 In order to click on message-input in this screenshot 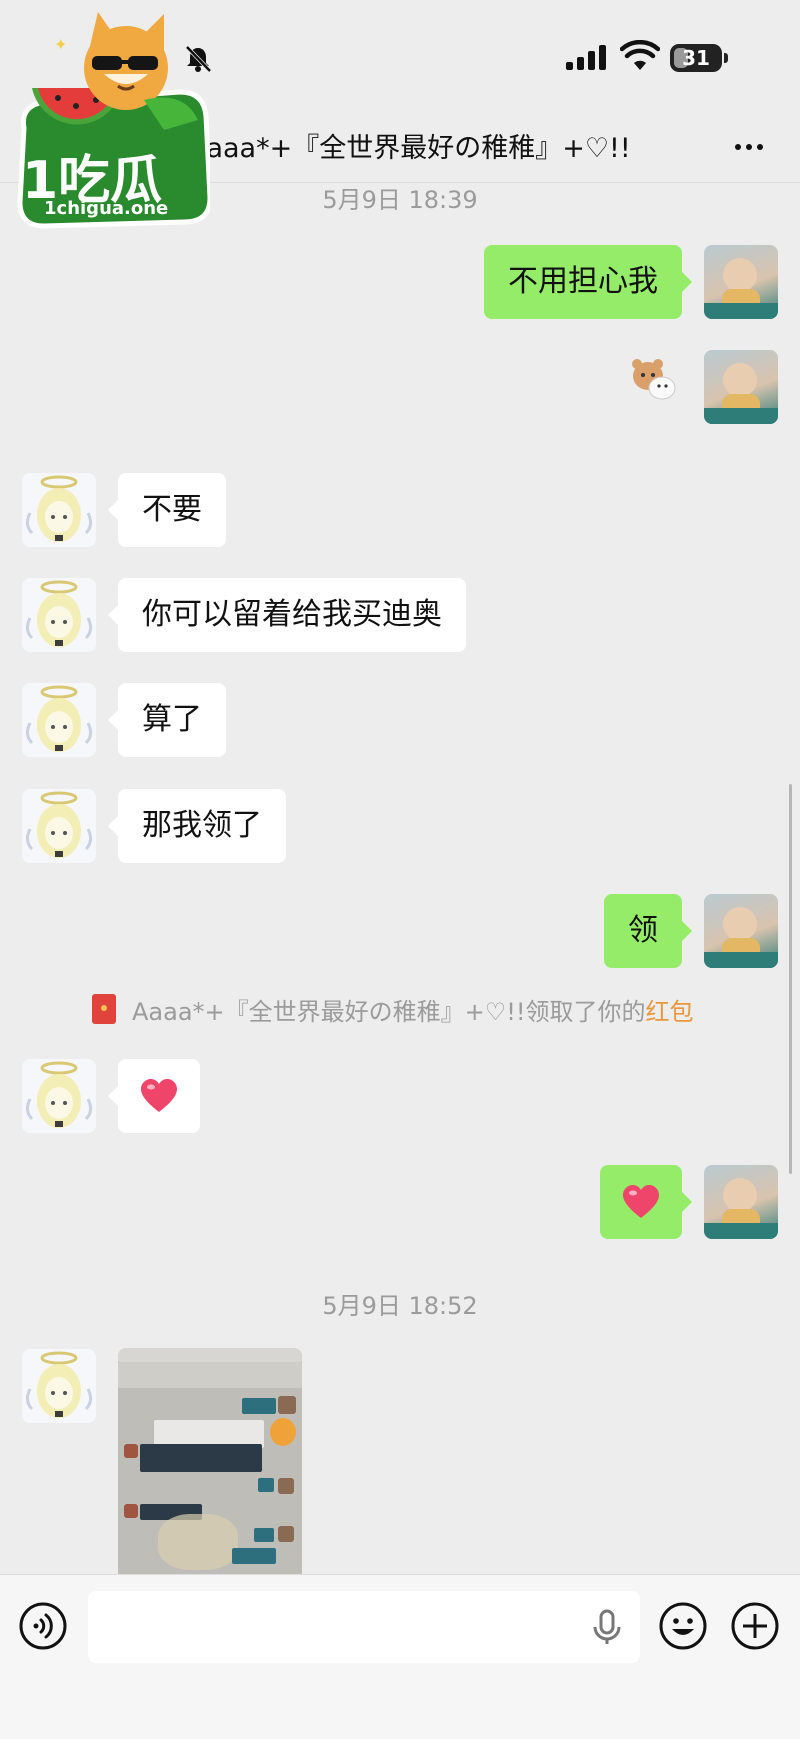, I will do `click(364, 1627)`.